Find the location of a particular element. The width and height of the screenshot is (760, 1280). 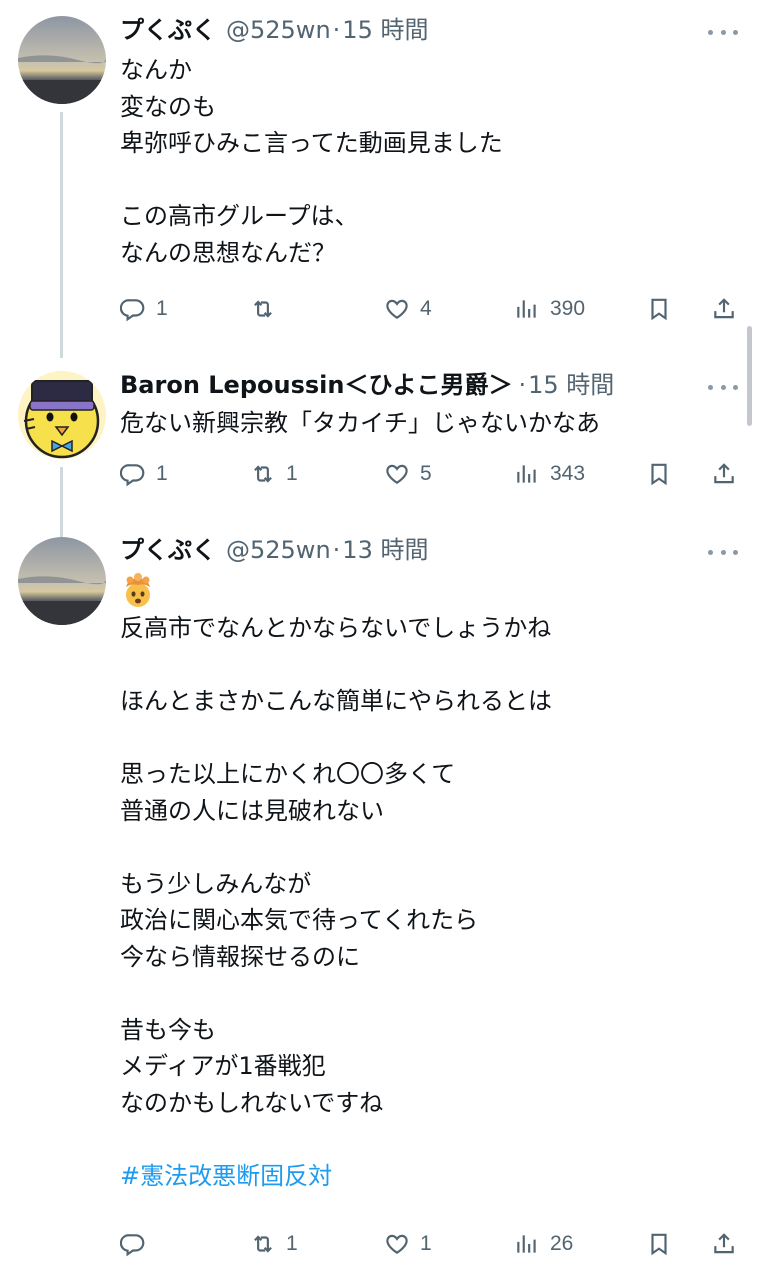

view-count: 26 is located at coordinates (562, 1243).